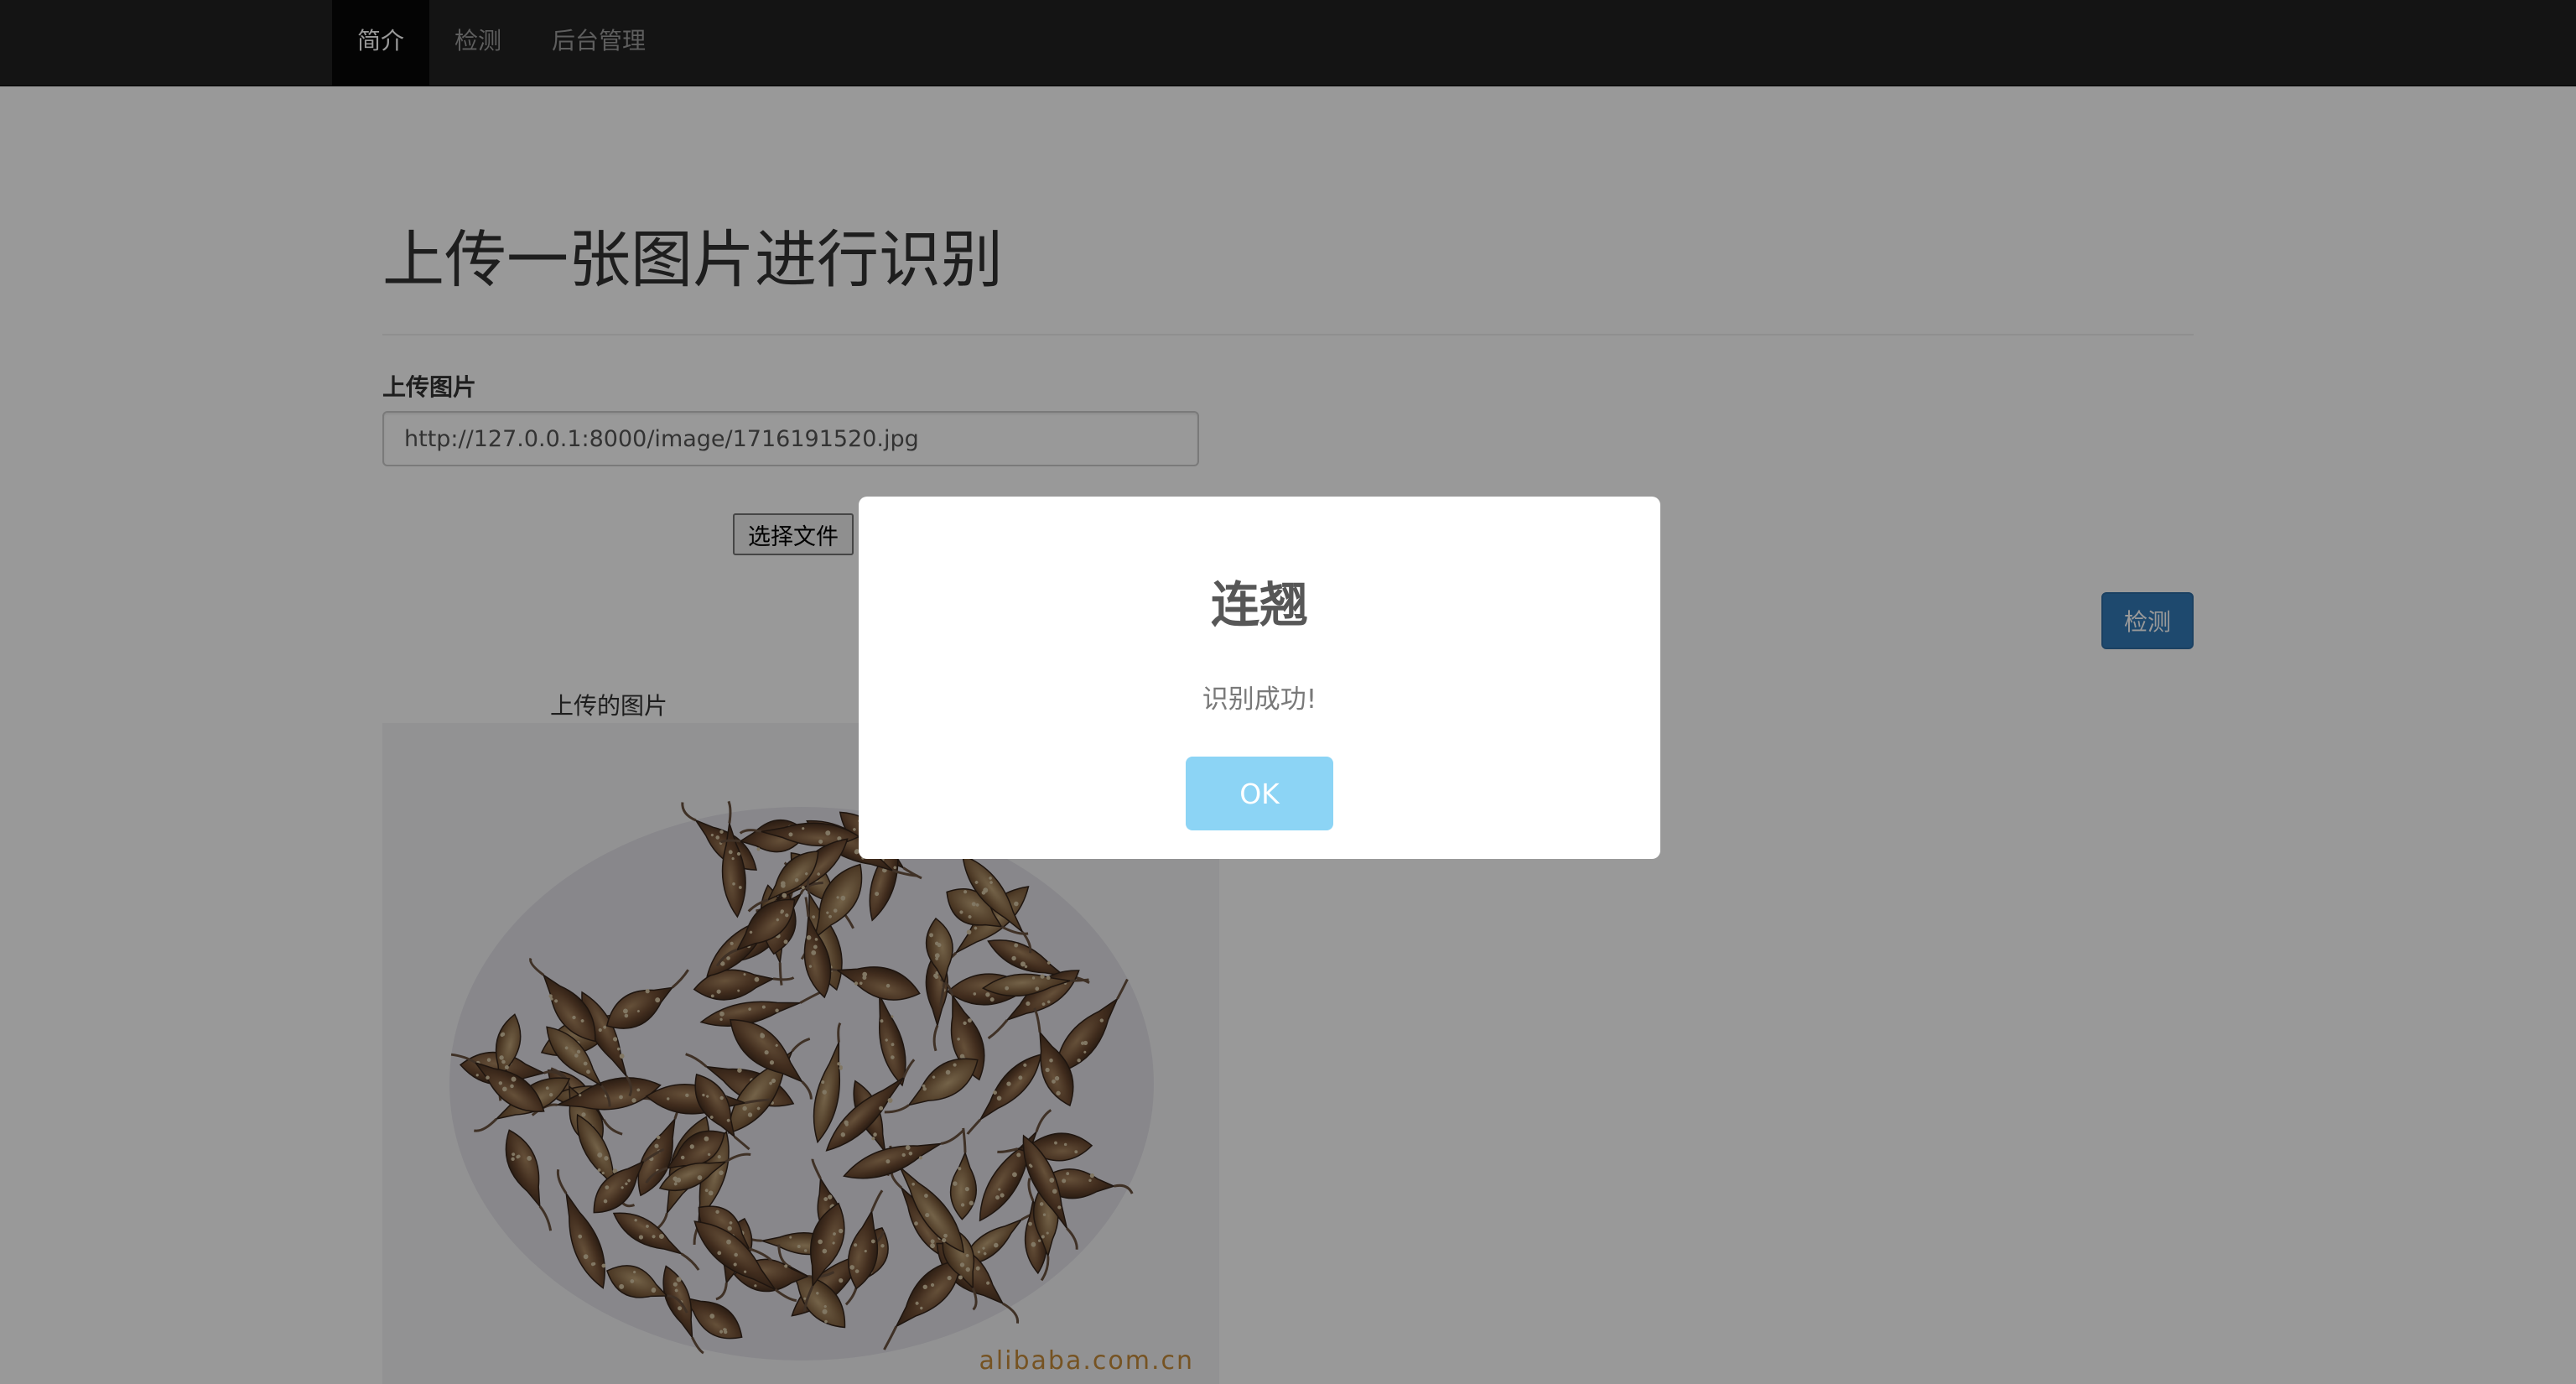 The height and width of the screenshot is (1384, 2576). I want to click on alert-dialog: 连翘 识别成功! OK, so click(1259, 678).